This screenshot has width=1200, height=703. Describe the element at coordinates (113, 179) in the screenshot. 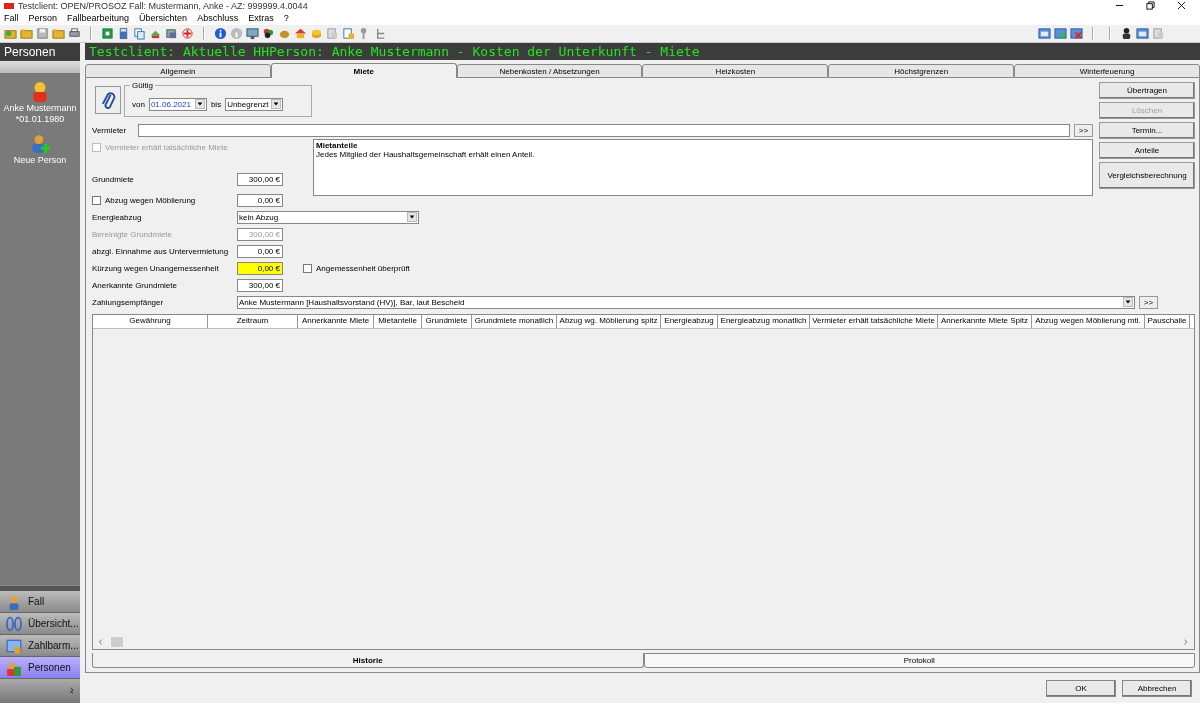

I see `field-label: Grundmiete` at that location.